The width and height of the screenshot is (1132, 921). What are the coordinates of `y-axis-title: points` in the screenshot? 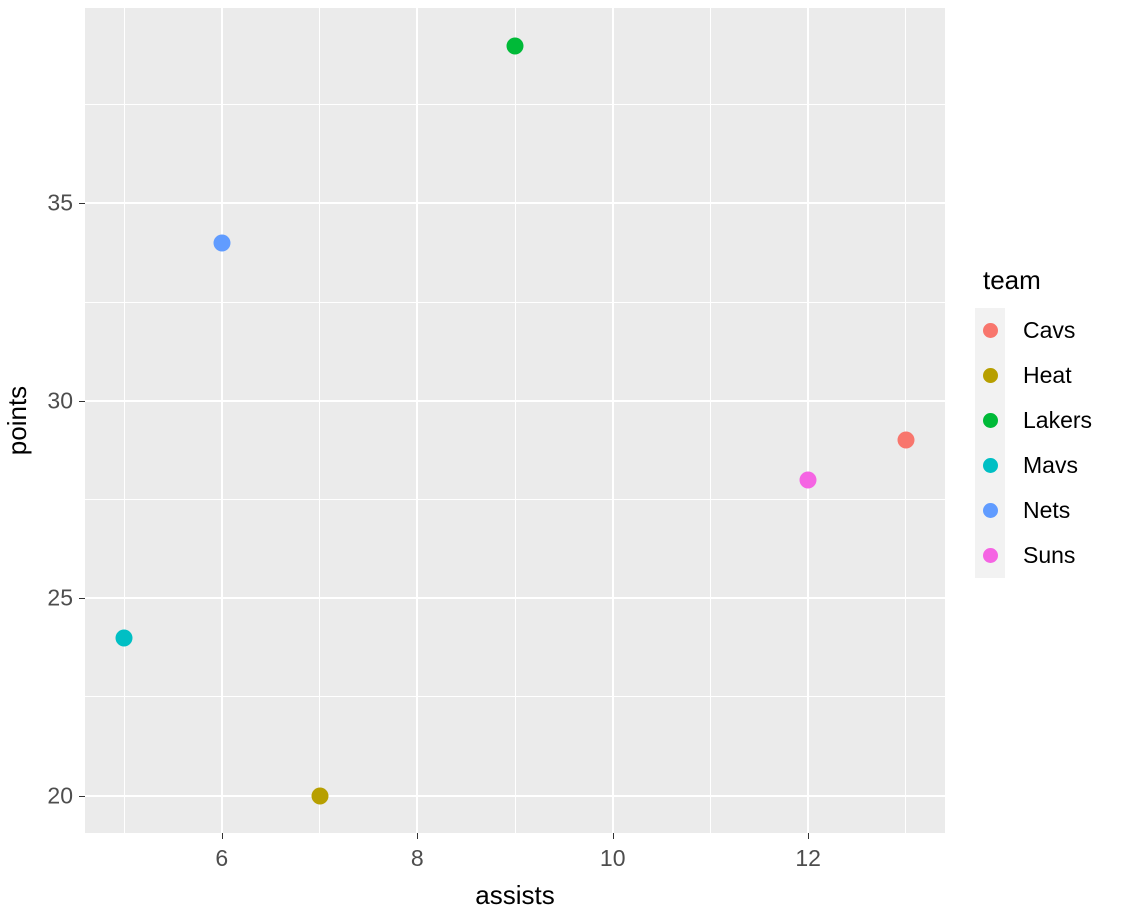 It's located at (18, 420).